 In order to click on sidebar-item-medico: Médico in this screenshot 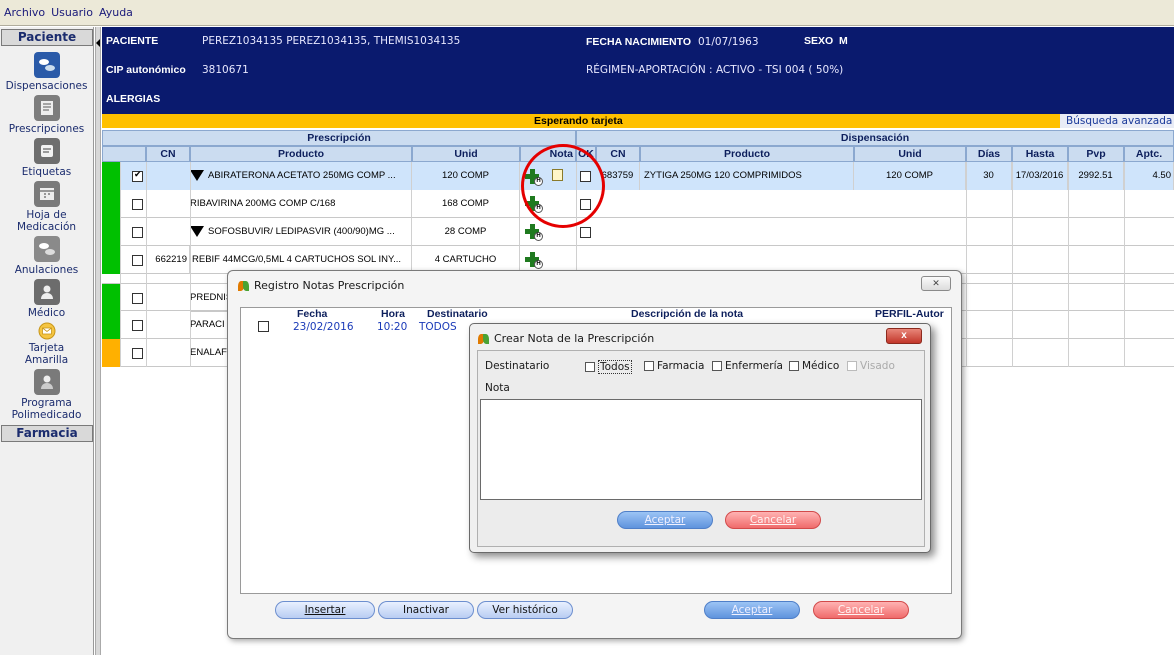, I will do `click(46, 299)`.